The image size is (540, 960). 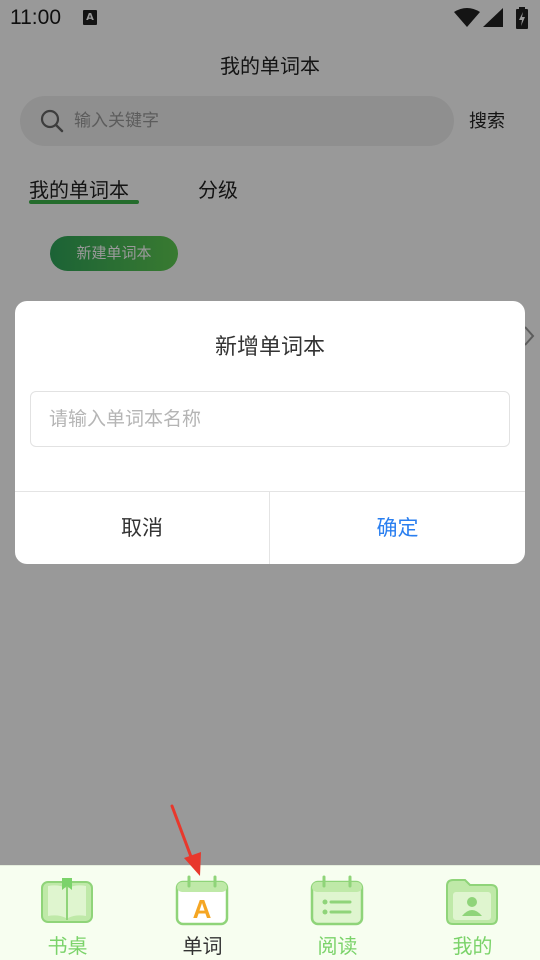 I want to click on word-a-icon: A, so click(x=202, y=900).